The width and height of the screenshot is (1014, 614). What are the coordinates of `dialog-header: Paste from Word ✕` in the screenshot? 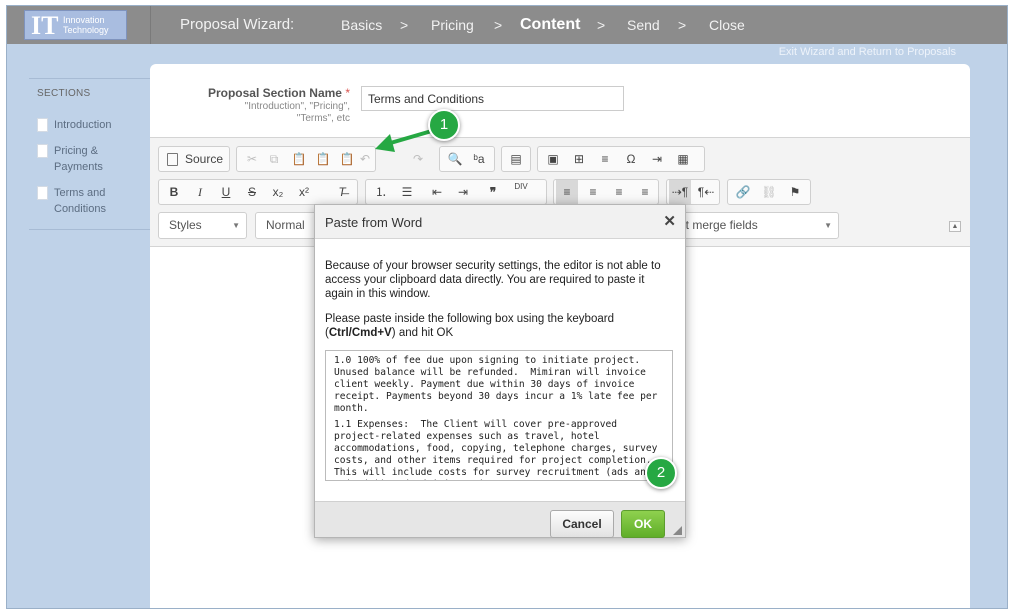 It's located at (500, 222).